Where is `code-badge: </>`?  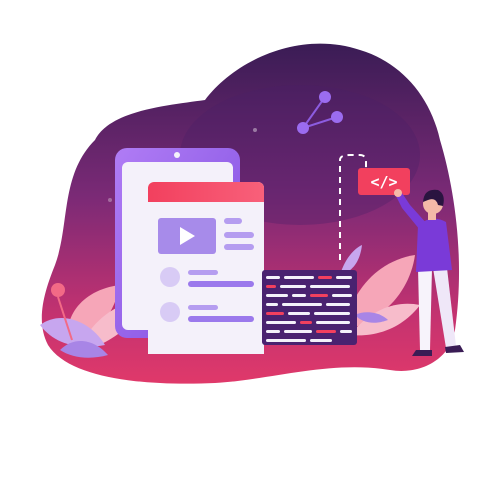
code-badge: </> is located at coordinates (384, 181).